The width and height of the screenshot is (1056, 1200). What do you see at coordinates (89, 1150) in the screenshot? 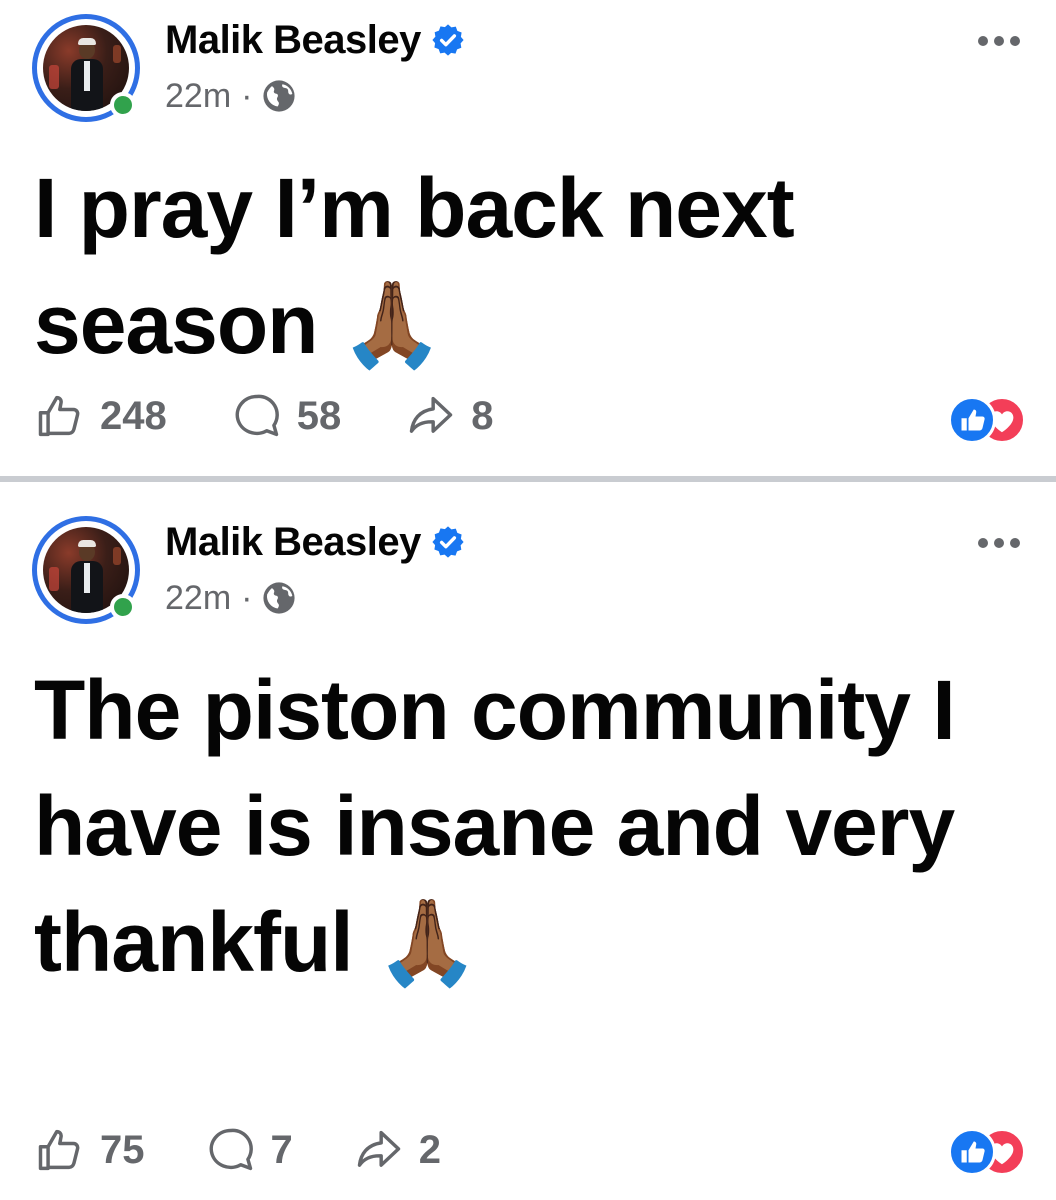
I see `like-button: 75` at bounding box center [89, 1150].